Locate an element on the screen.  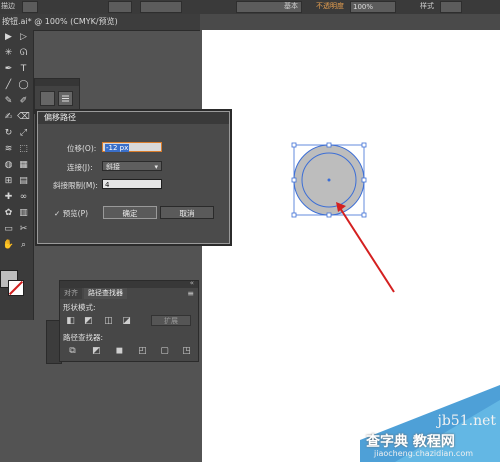
watermark-brand: 查字典 教程网 is located at coordinates (410, 442).